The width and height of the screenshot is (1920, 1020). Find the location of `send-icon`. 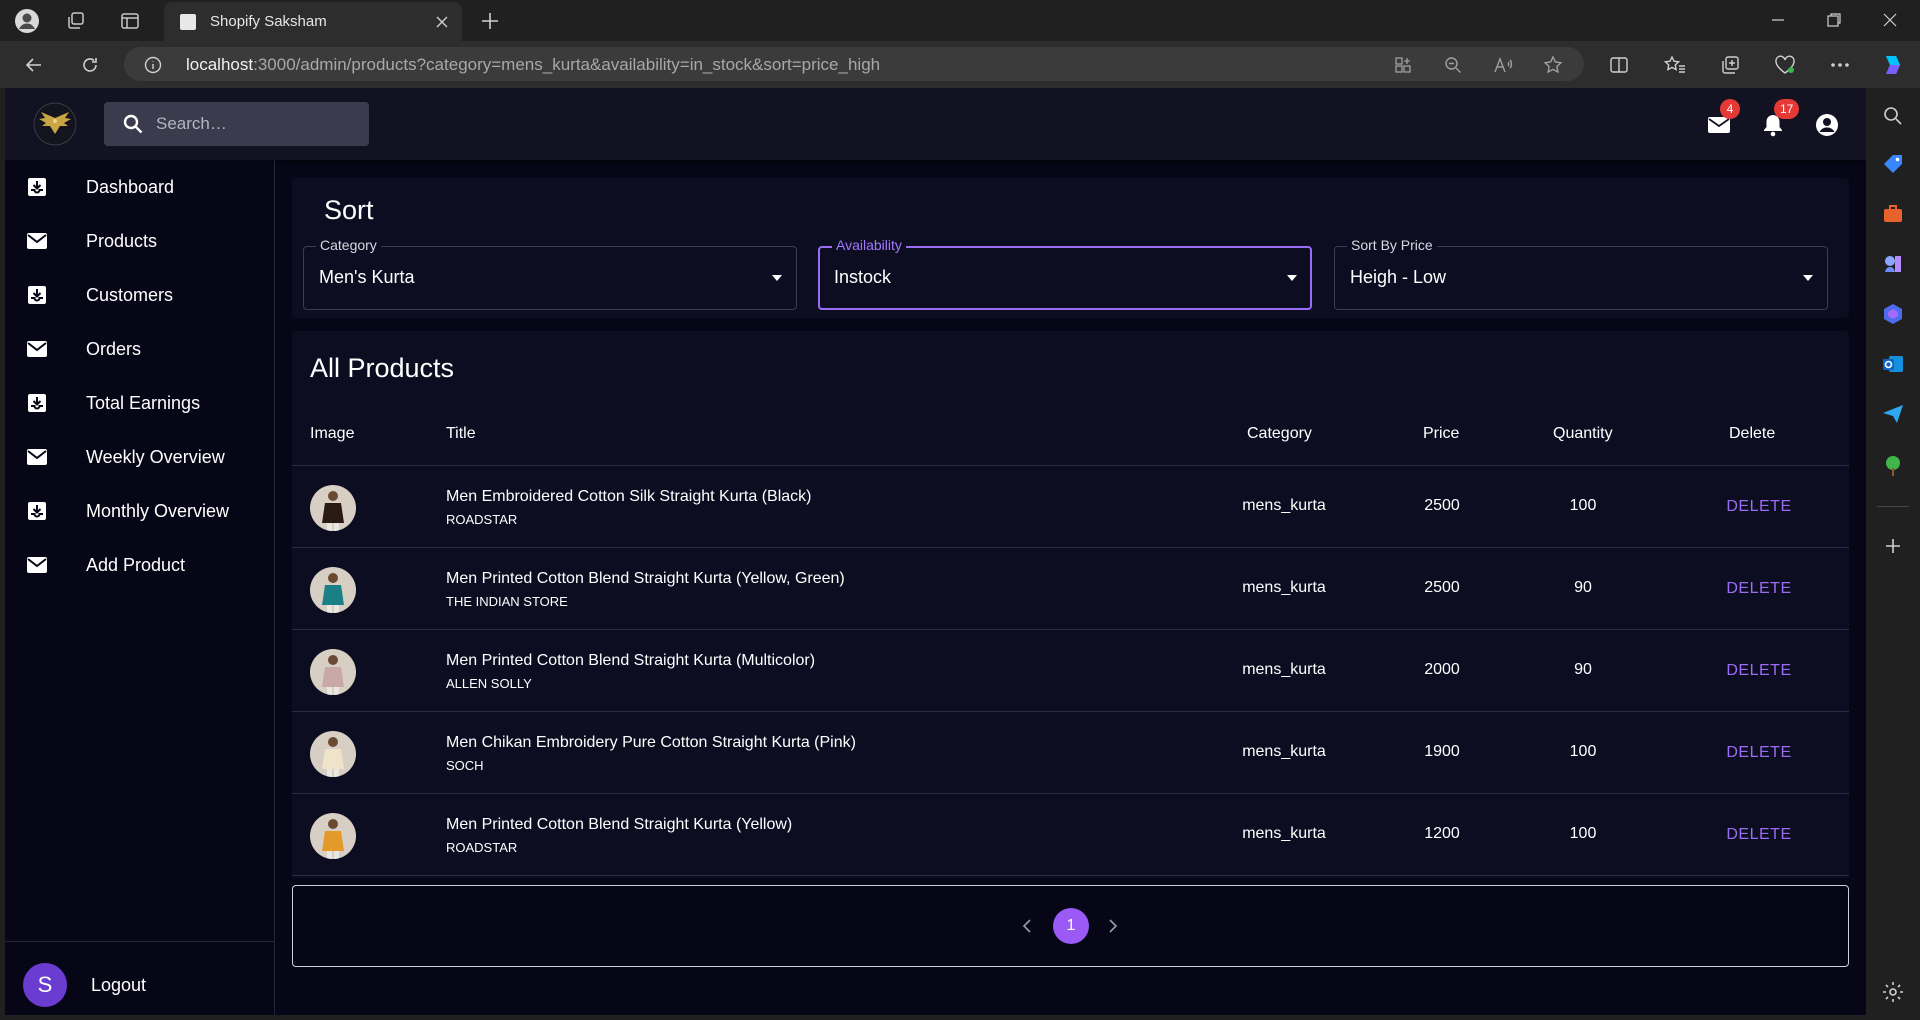

send-icon is located at coordinates (1893, 414).